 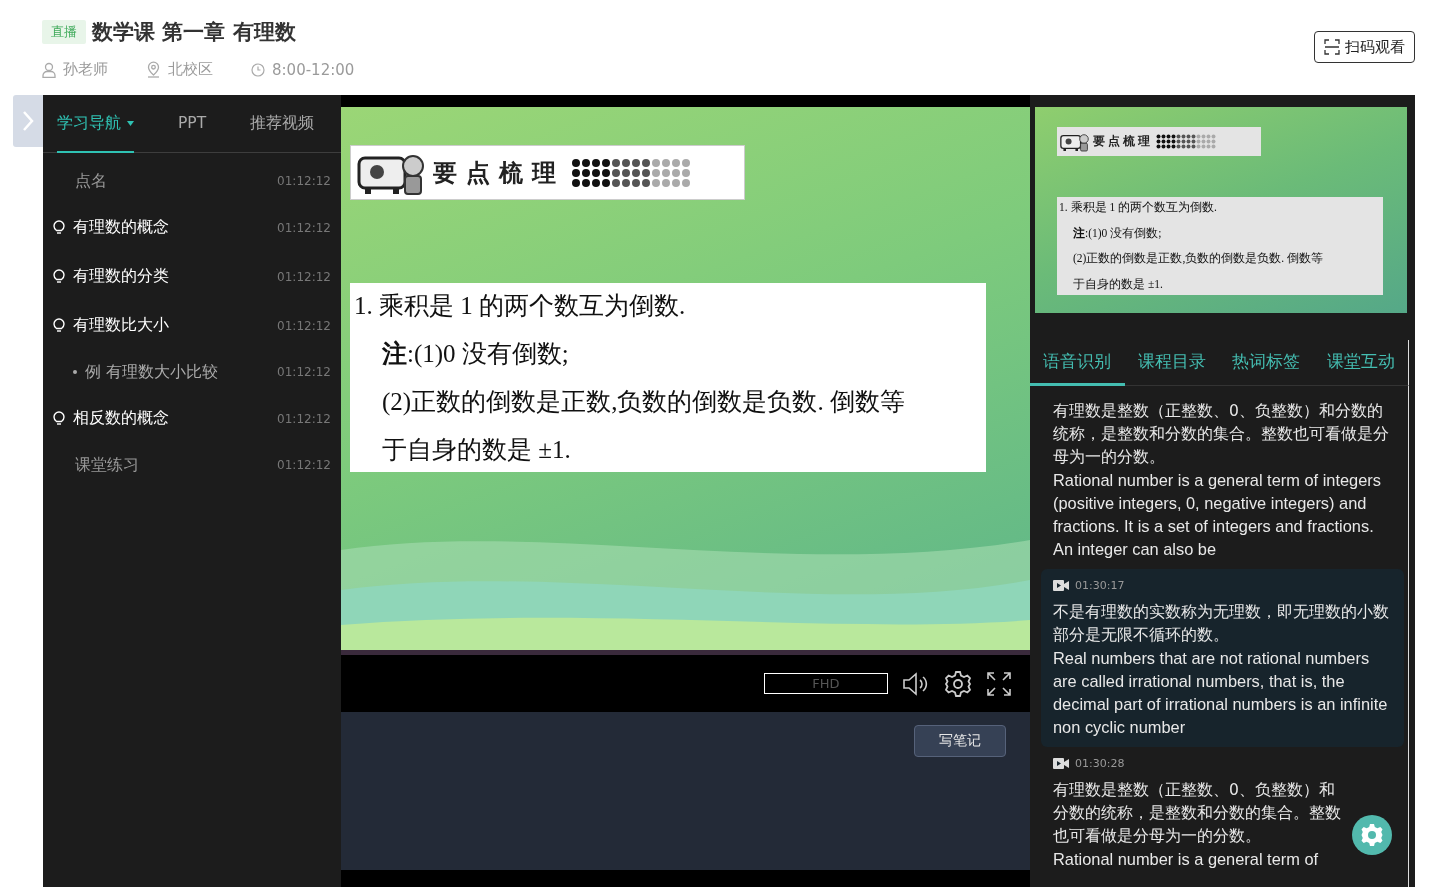 I want to click on outline-item: 课堂练习 01:12:12, so click(x=192, y=465).